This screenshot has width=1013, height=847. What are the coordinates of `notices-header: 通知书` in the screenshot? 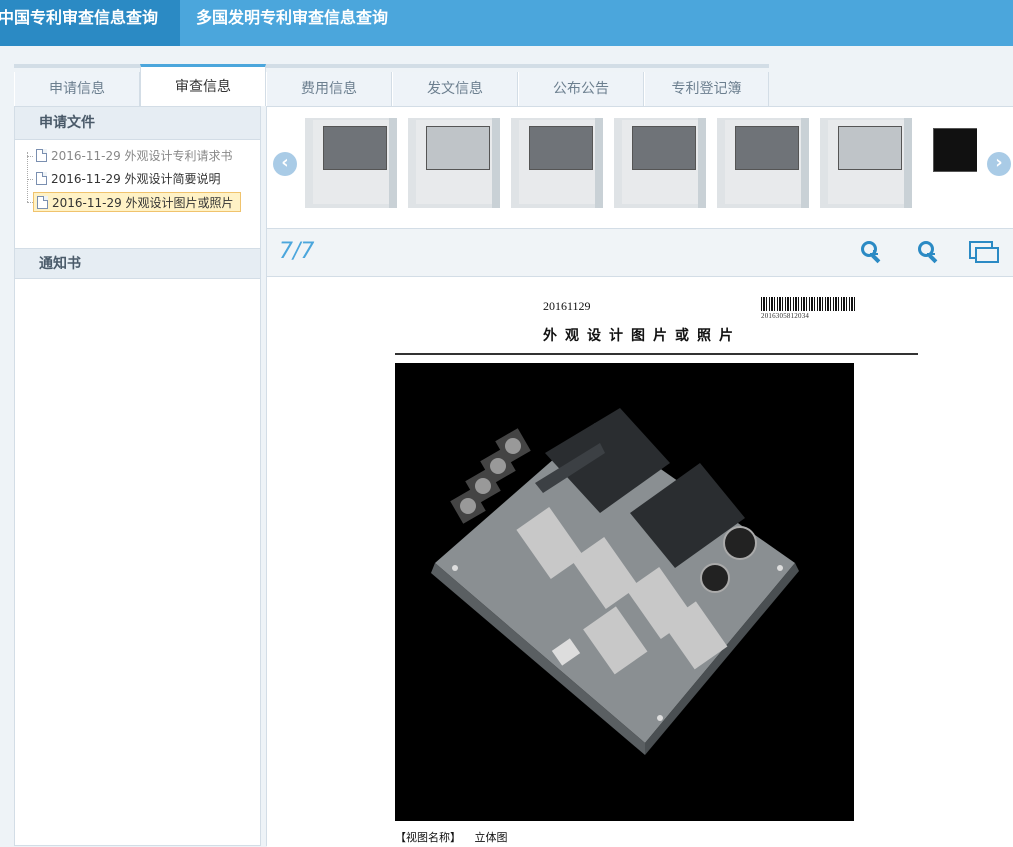 It's located at (137, 264).